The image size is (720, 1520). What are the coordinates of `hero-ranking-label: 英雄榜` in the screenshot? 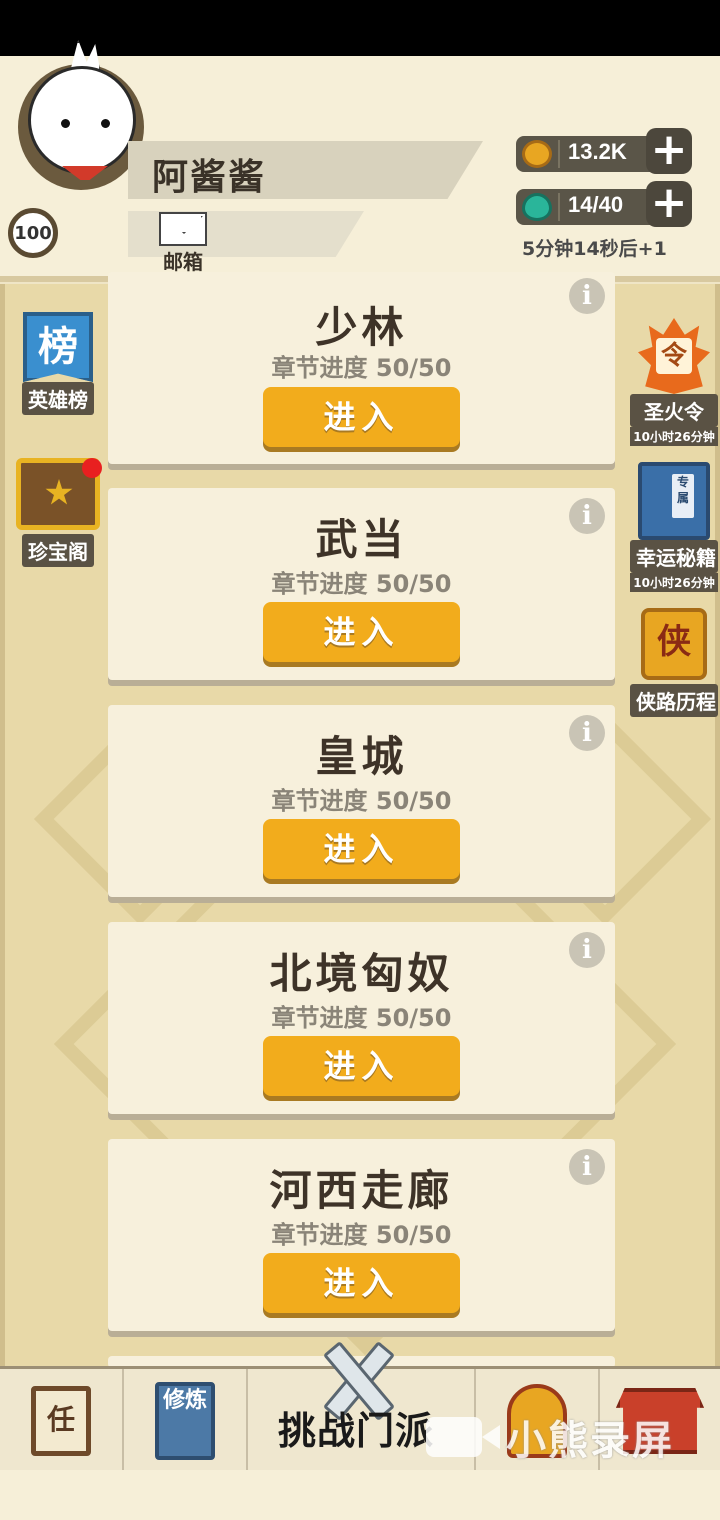 It's located at (58, 398).